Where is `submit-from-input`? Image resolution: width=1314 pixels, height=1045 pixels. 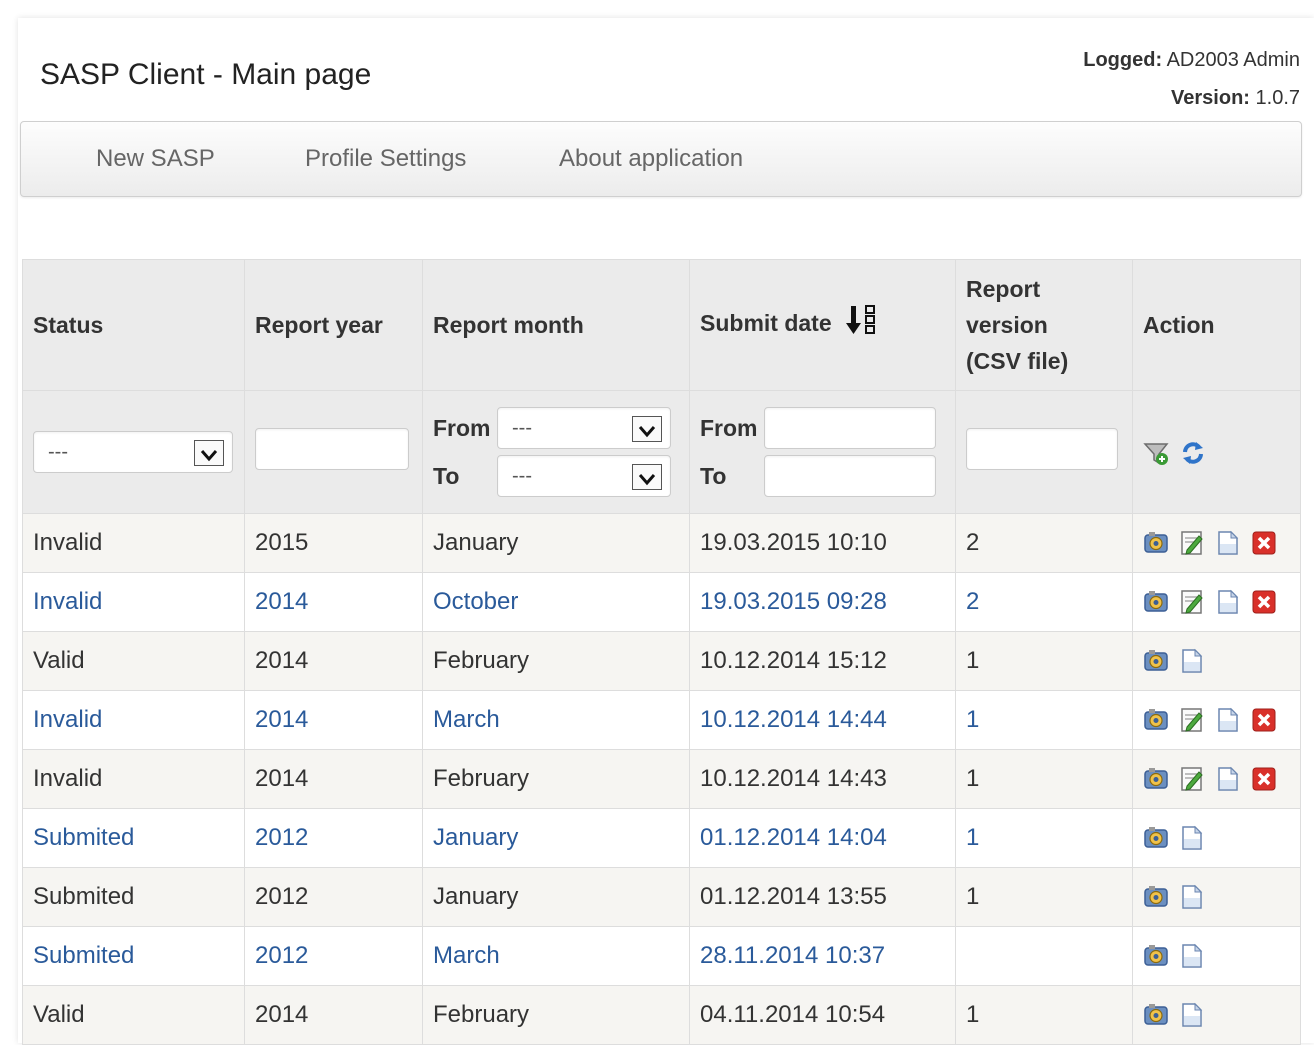
submit-from-input is located at coordinates (850, 428).